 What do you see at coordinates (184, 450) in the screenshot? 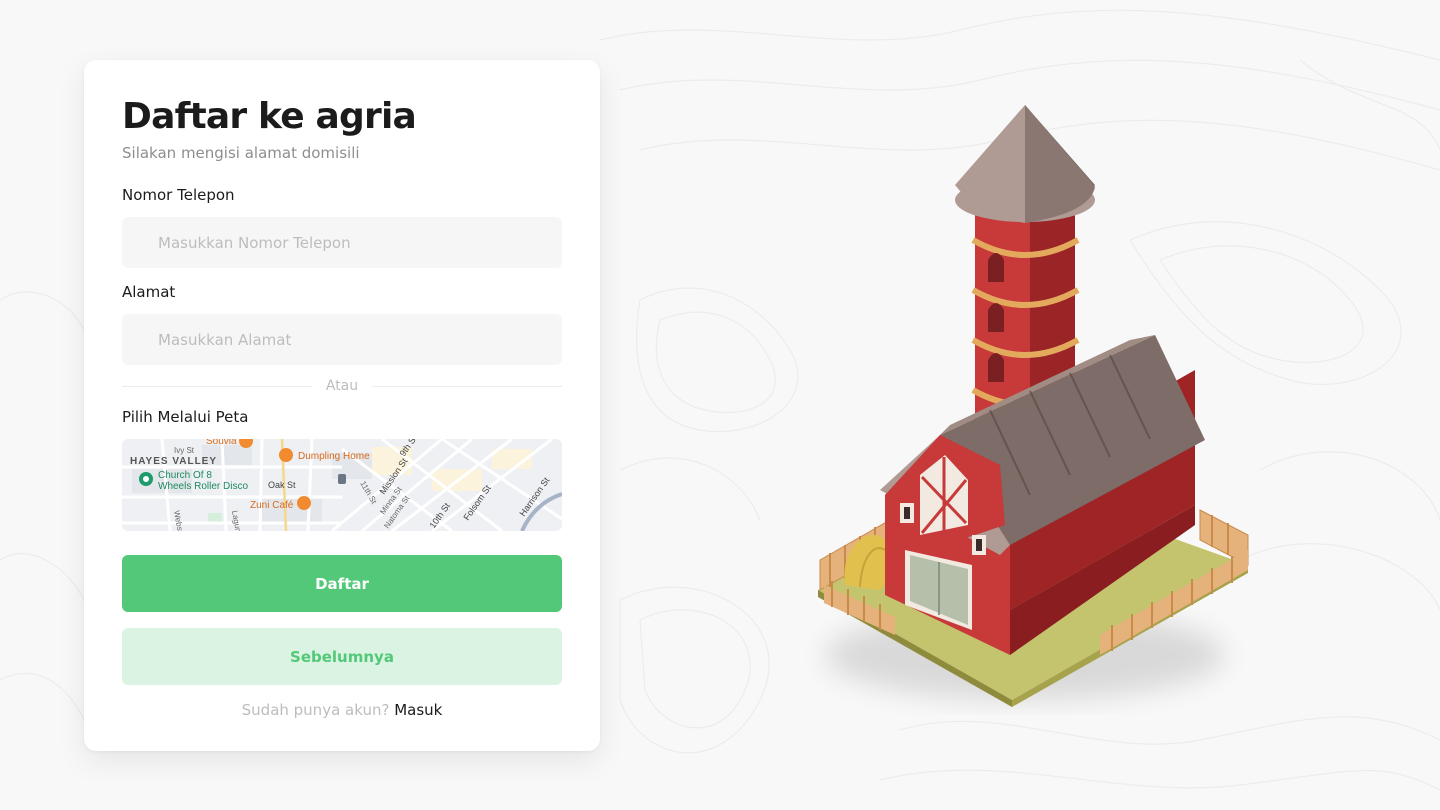
I see `map-street-label: Ivy St` at bounding box center [184, 450].